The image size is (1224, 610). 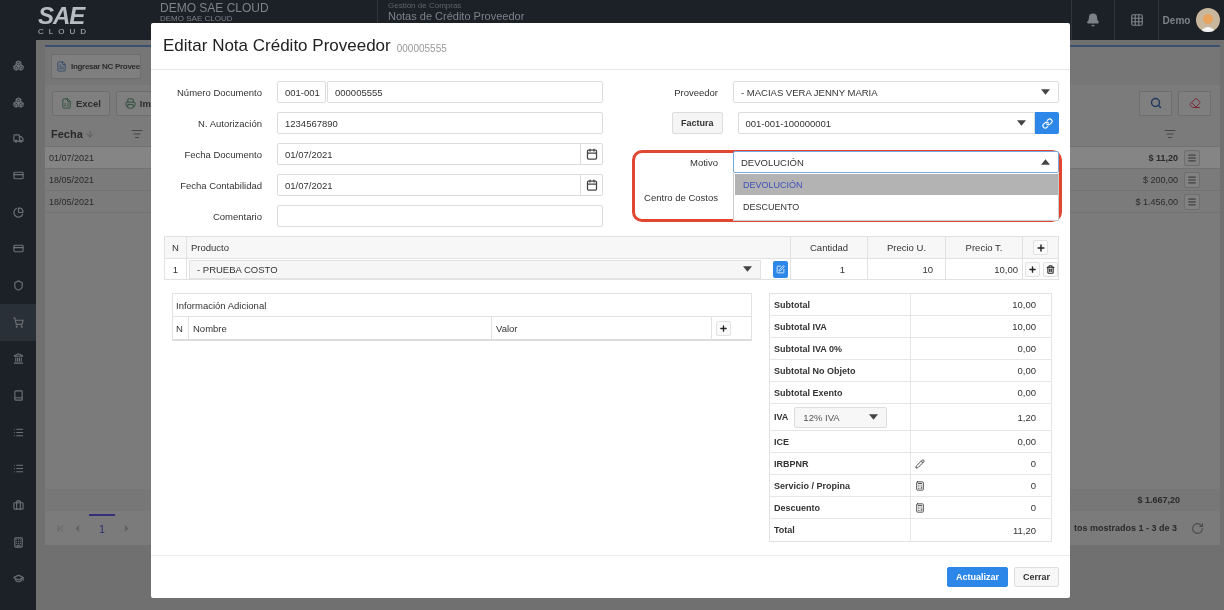 I want to click on field-label: Motivo, so click(x=703, y=162).